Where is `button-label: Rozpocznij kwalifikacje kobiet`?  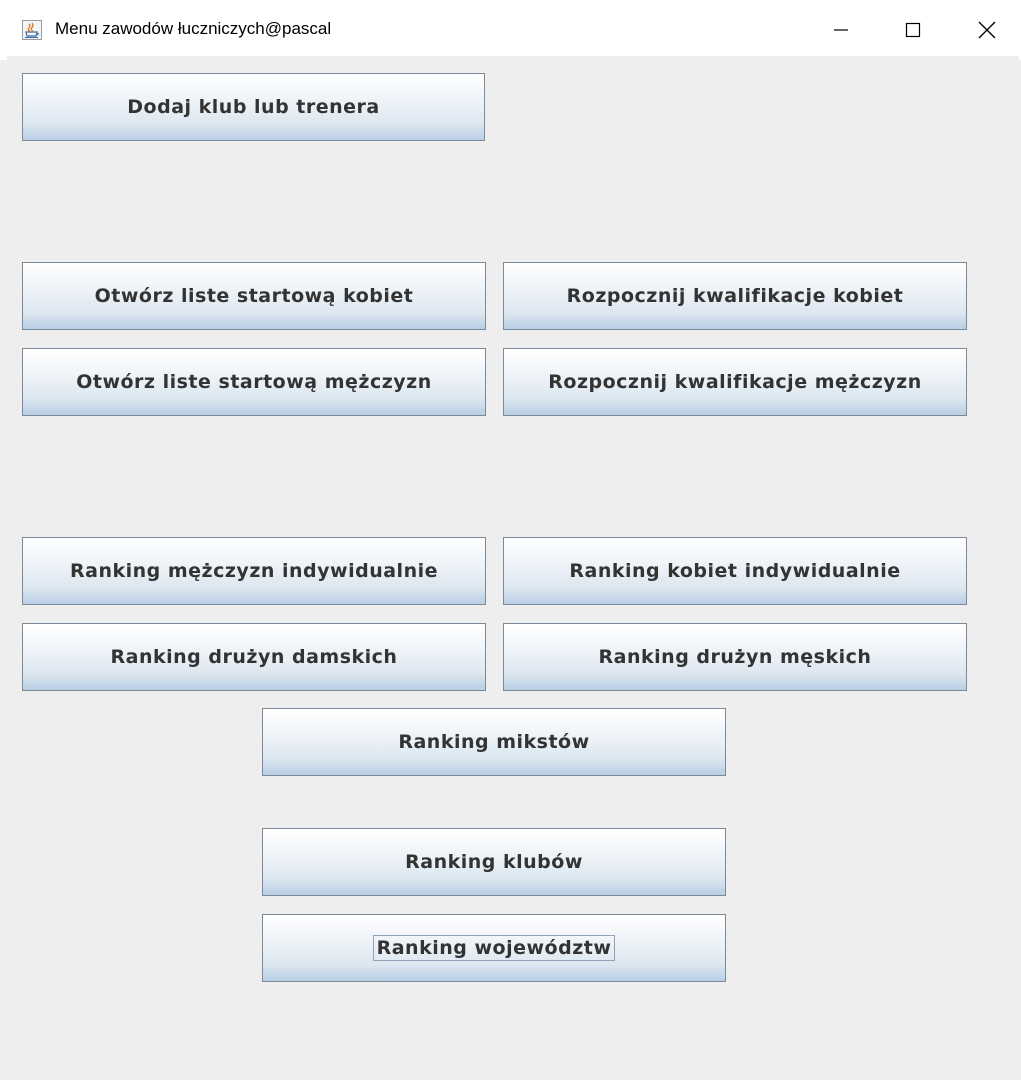 button-label: Rozpocznij kwalifikacje kobiet is located at coordinates (735, 296).